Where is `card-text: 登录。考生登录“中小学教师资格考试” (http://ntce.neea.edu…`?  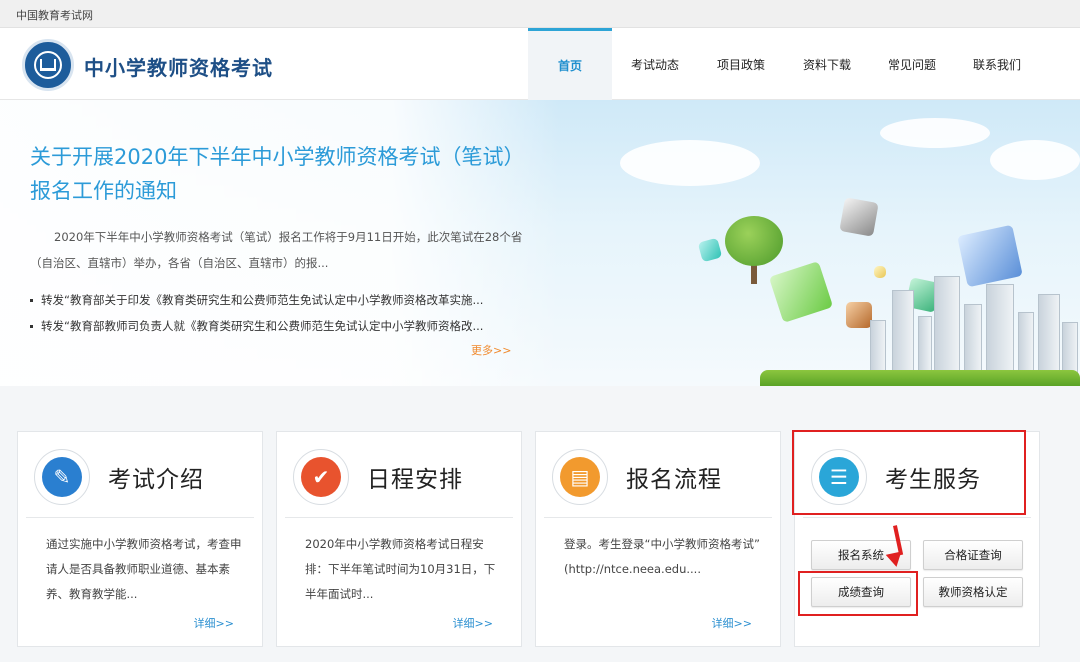 card-text: 登录。考生登录“中小学教师资格考试” (http://ntce.neea.edu… is located at coordinates (662, 556).